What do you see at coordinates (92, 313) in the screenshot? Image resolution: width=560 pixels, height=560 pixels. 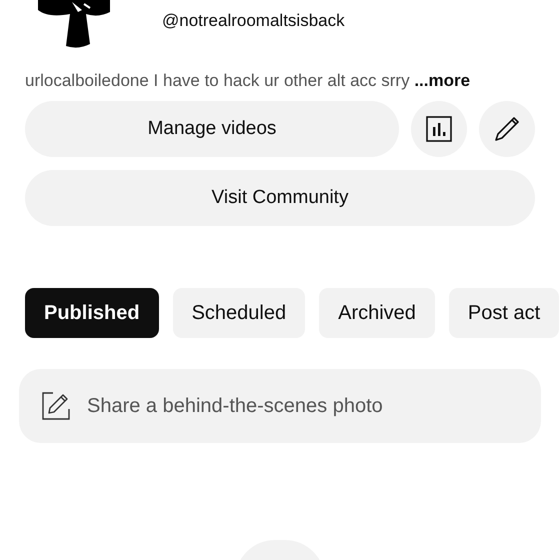 I see `filter-chip: Published` at bounding box center [92, 313].